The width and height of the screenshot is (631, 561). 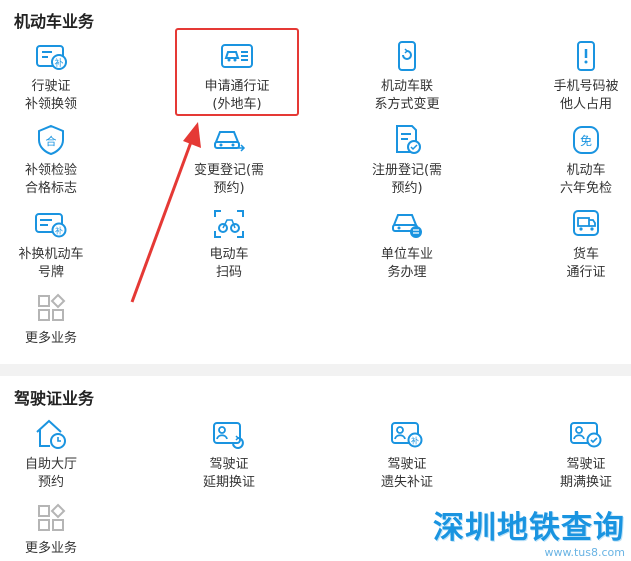 I want to click on svg-text: 补, so click(x=415, y=441).